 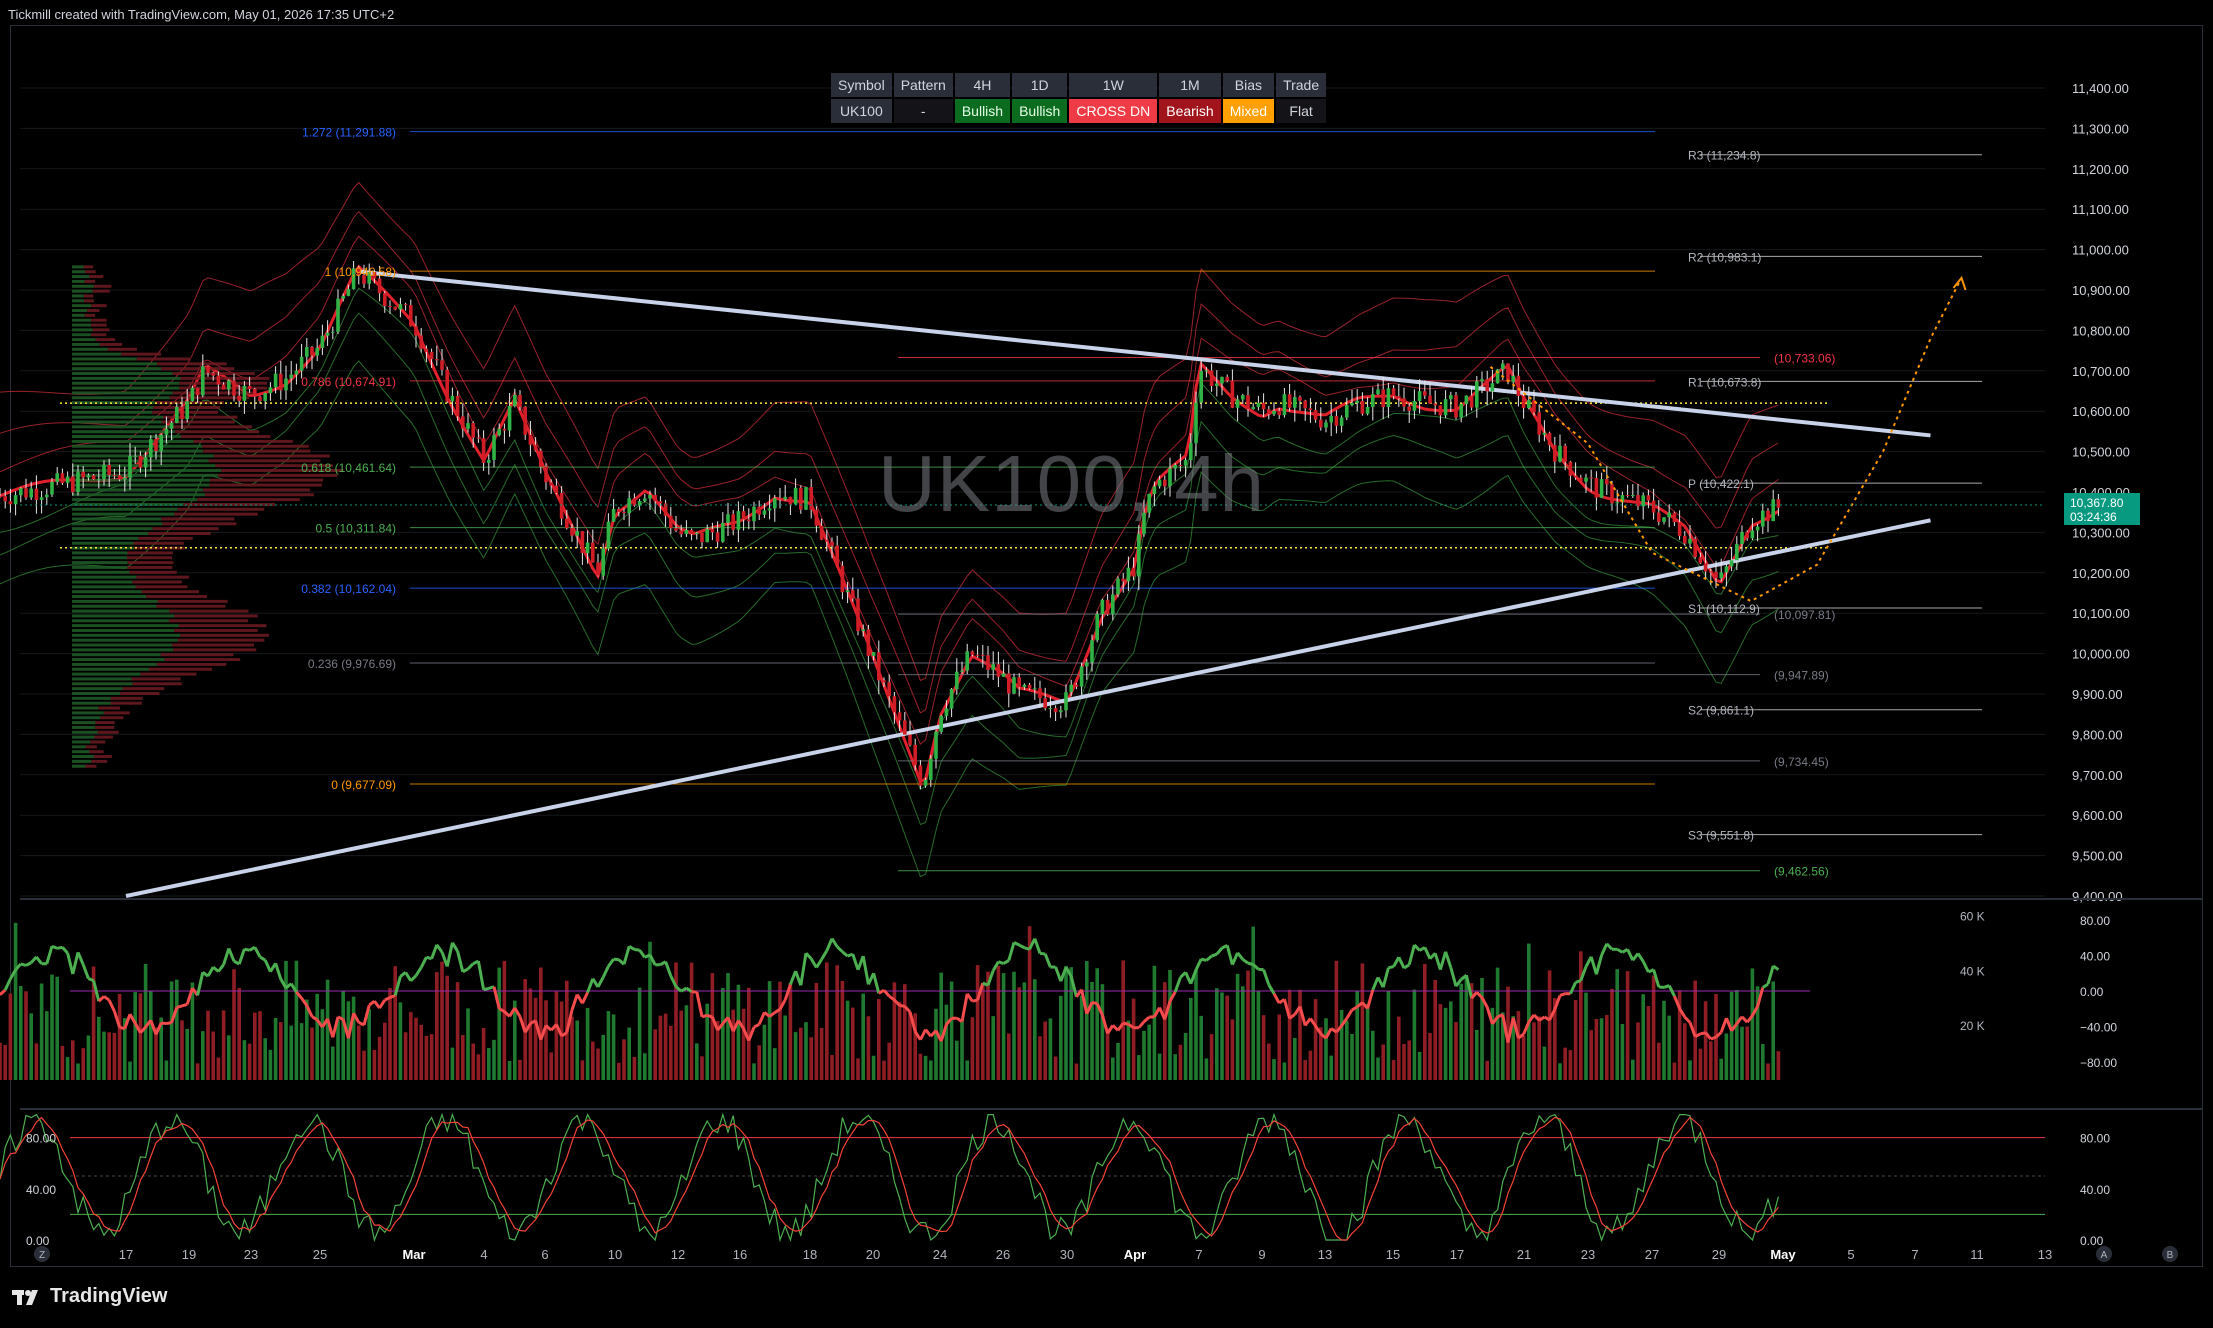 What do you see at coordinates (2100, 250) in the screenshot?
I see `price-axis-label: 11,000.00` at bounding box center [2100, 250].